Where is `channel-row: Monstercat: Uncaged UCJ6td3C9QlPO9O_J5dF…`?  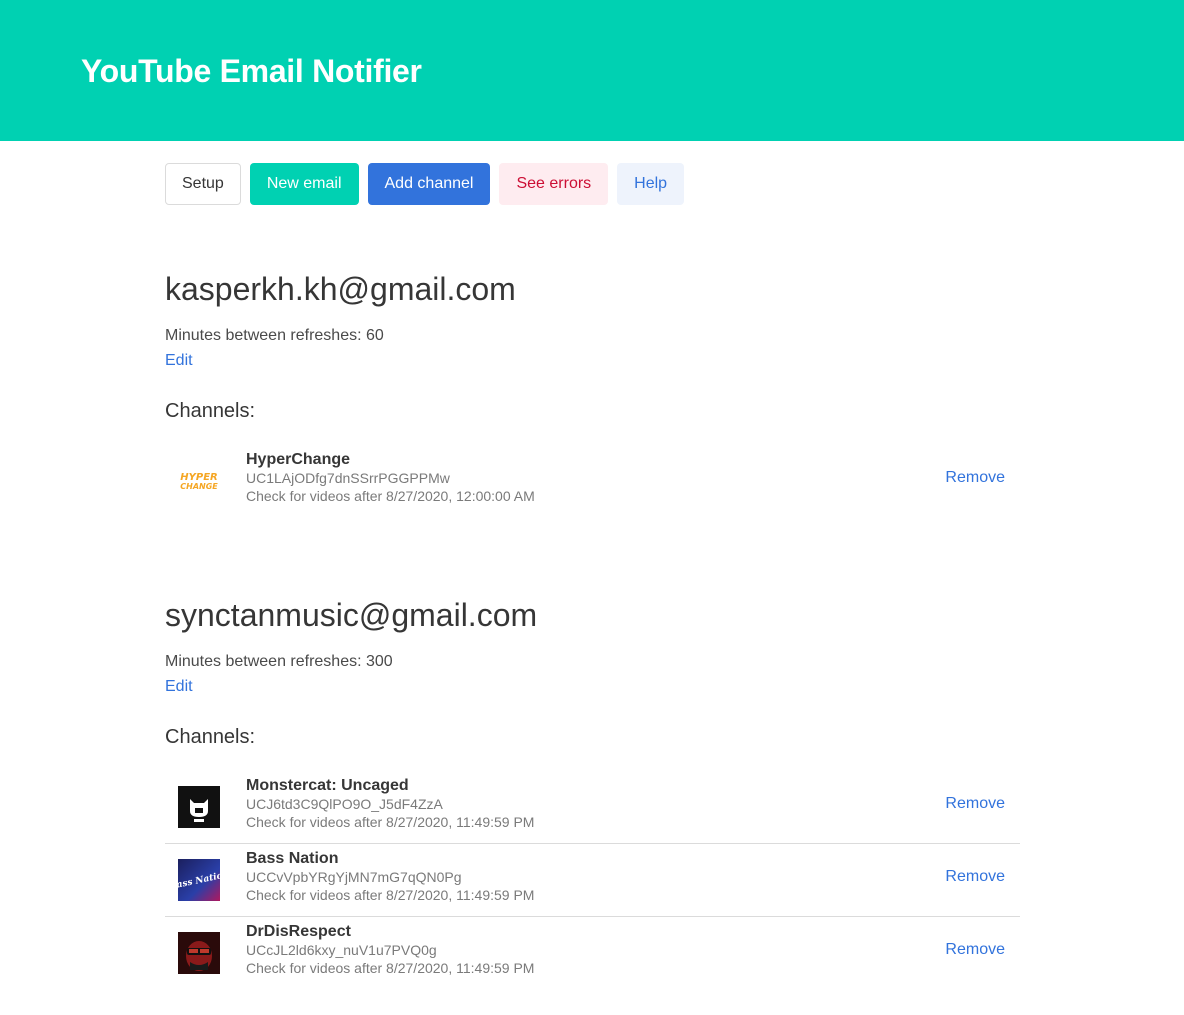 channel-row: Monstercat: Uncaged UCJ6td3C9QlPO9O_J5dF… is located at coordinates (592, 807).